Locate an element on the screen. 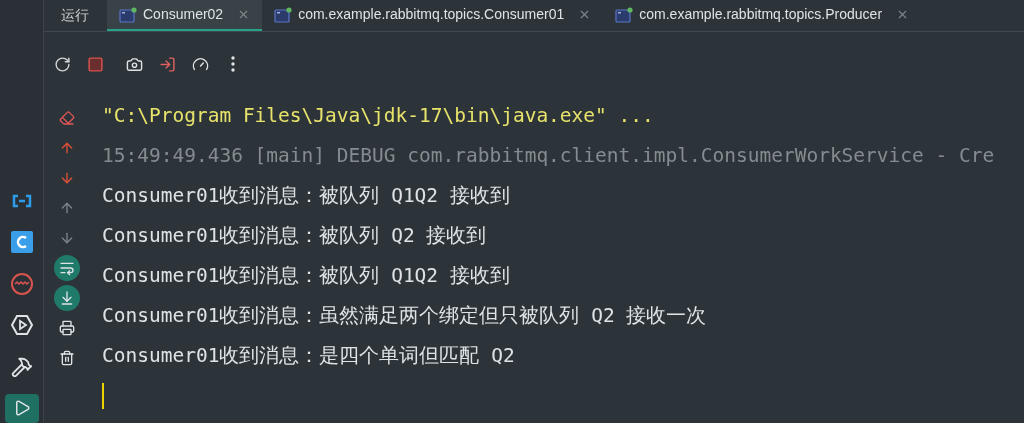 The width and height of the screenshot is (1024, 423). console-line: 15:49:49.436 [main] DEBUG com.rabbitmq.client.impl.ConsumerWorkService - Cre is located at coordinates (548, 156).